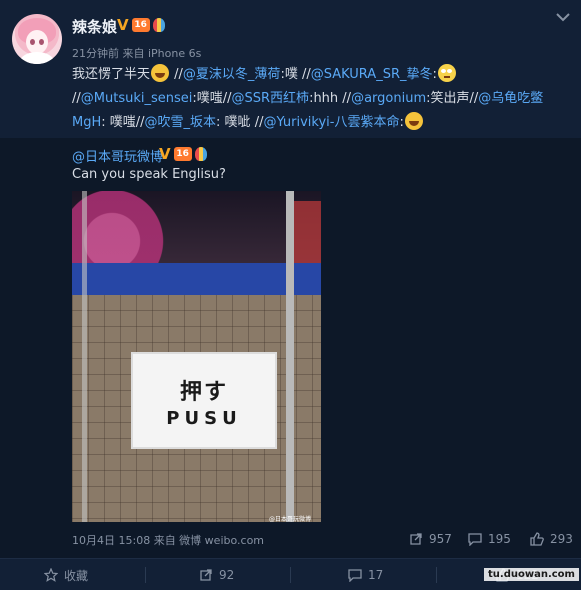  Describe the element at coordinates (204, 418) in the screenshot. I see `sign-english-text: PUSU` at that location.